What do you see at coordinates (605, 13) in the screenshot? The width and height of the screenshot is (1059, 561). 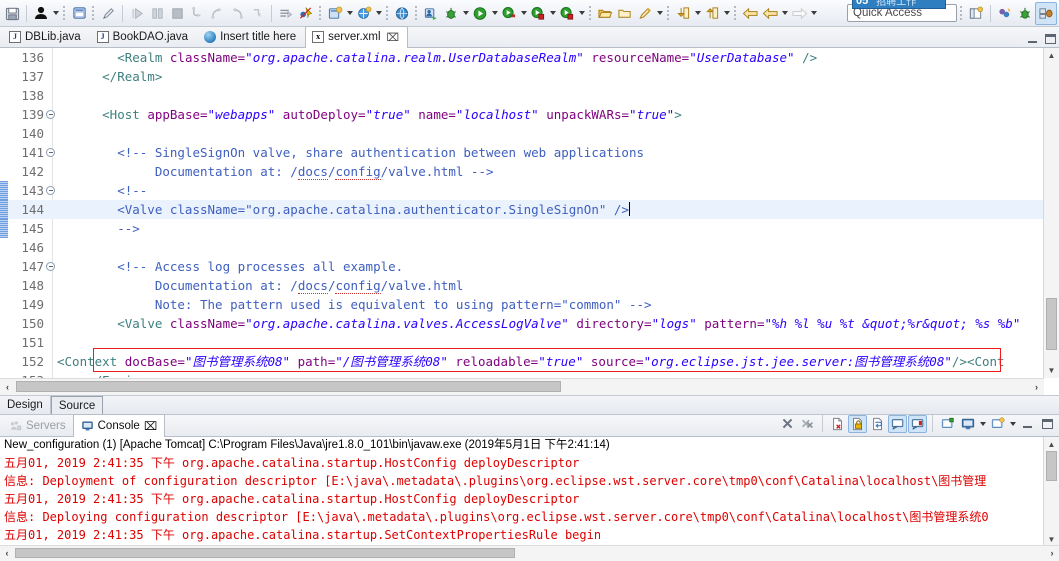 I see `open-type-icon` at bounding box center [605, 13].